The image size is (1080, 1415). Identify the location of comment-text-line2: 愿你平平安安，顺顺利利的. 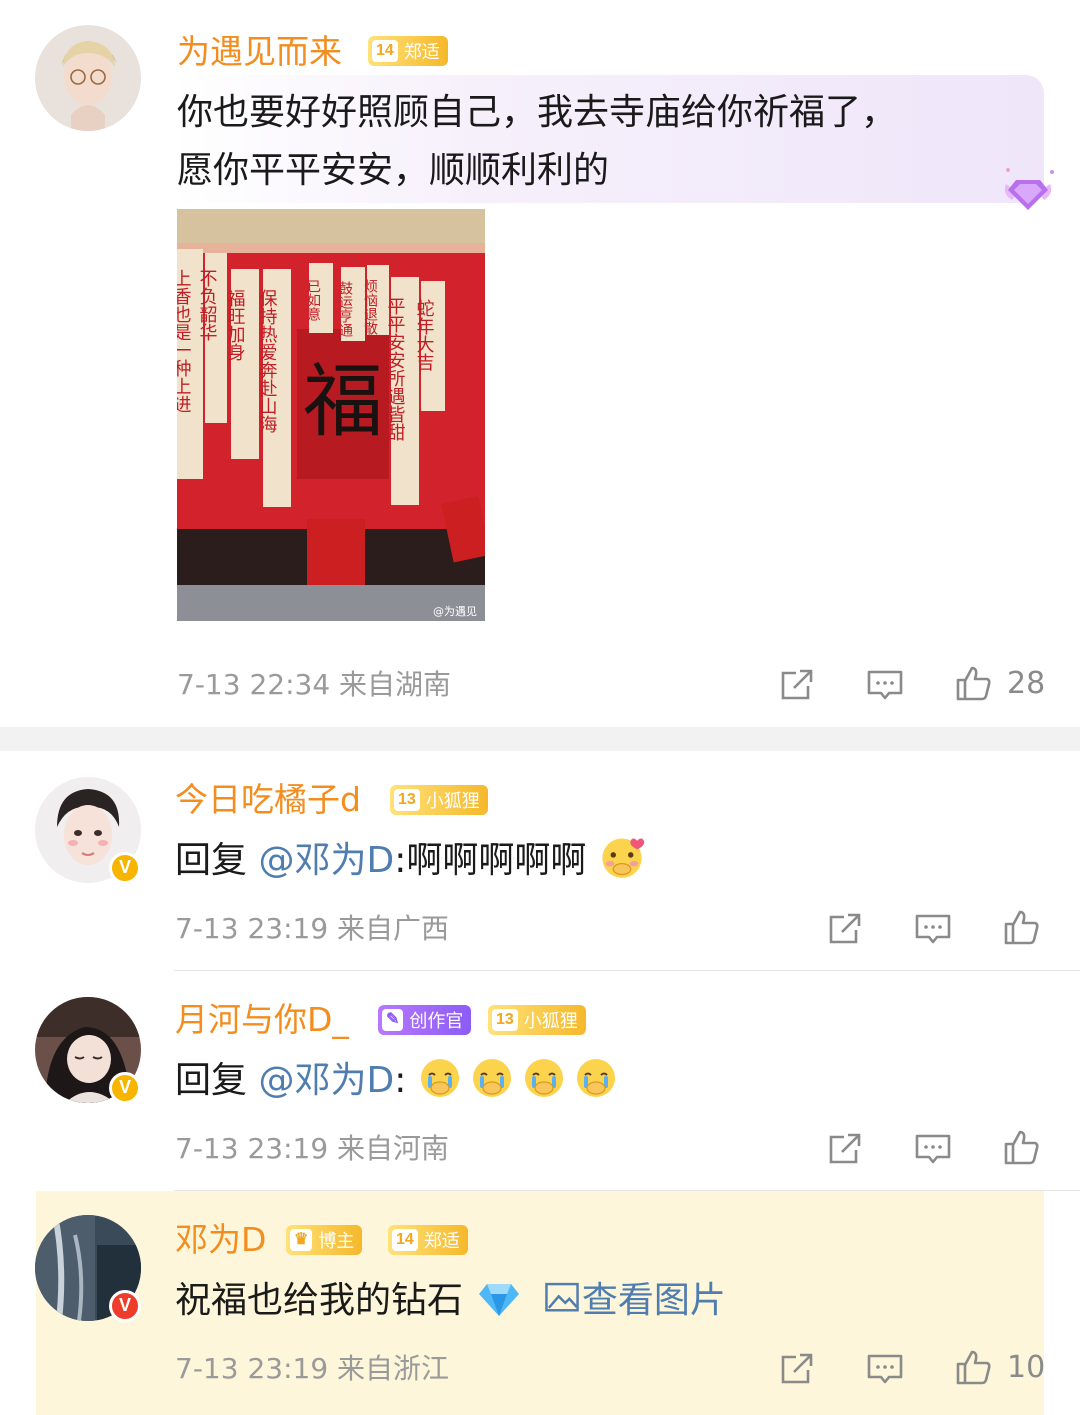
(393, 170).